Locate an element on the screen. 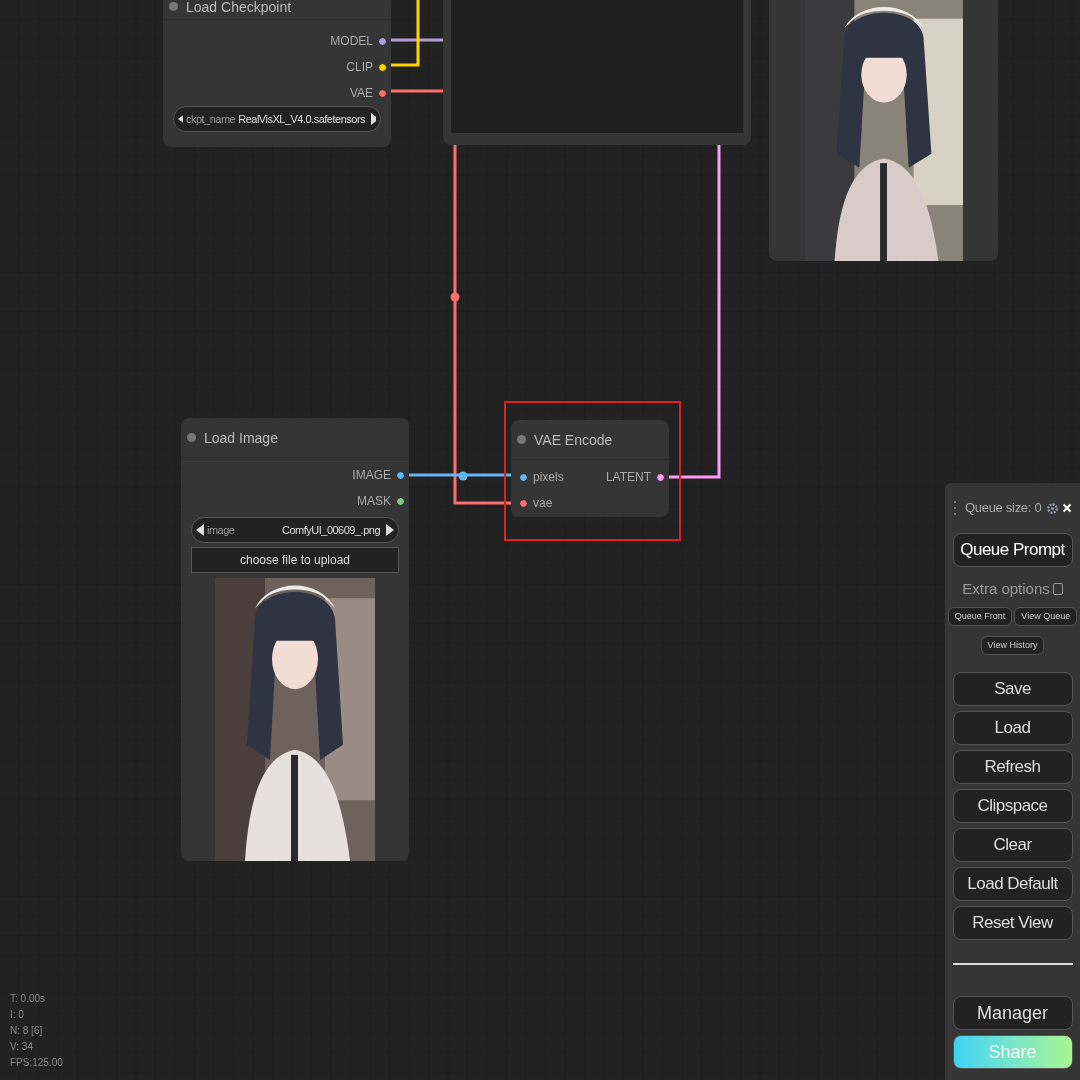 The width and height of the screenshot is (1080, 1080). node-title: VAE Encode is located at coordinates (573, 439).